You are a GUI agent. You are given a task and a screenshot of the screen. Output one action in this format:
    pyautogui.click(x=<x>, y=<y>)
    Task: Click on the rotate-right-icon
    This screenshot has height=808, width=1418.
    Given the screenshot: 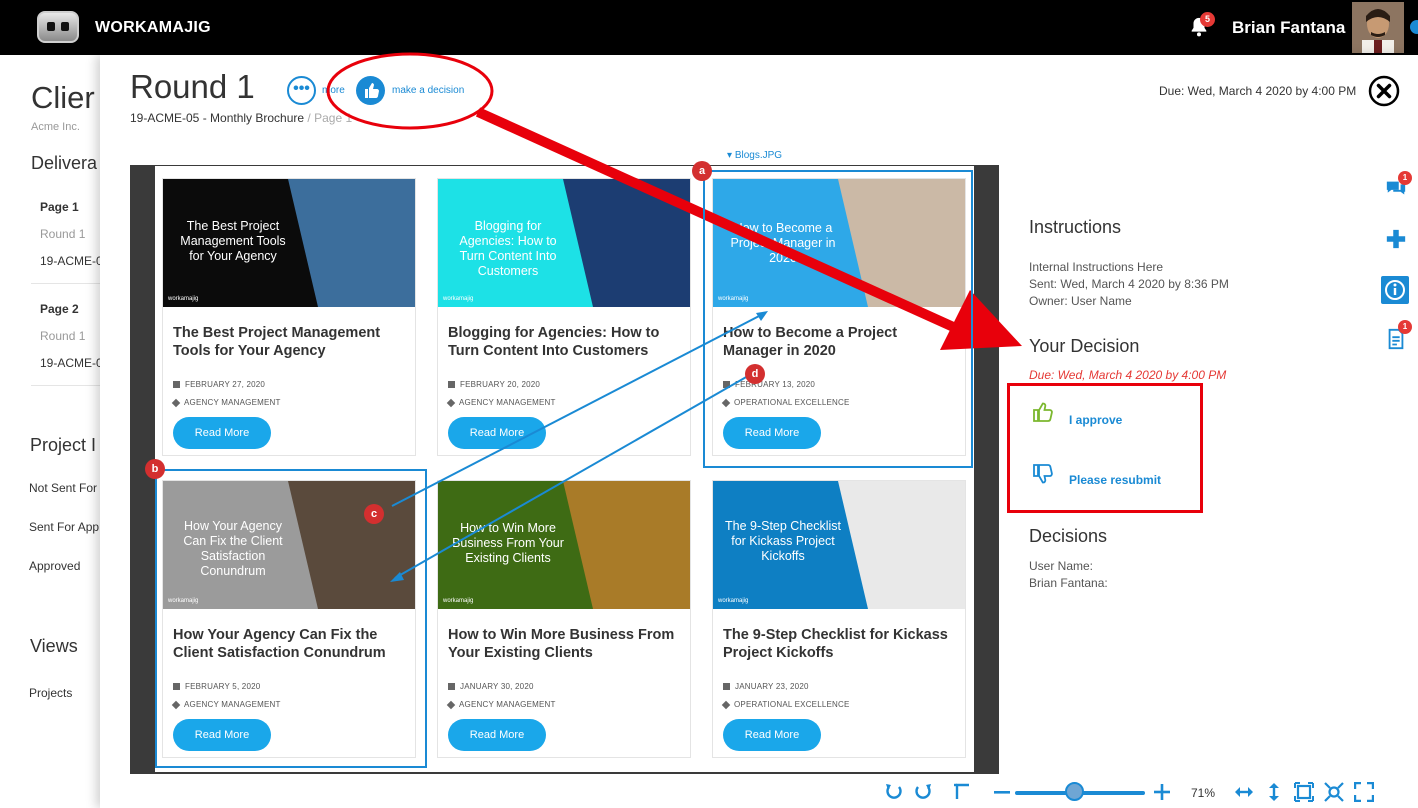 What is the action you would take?
    pyautogui.click(x=923, y=791)
    